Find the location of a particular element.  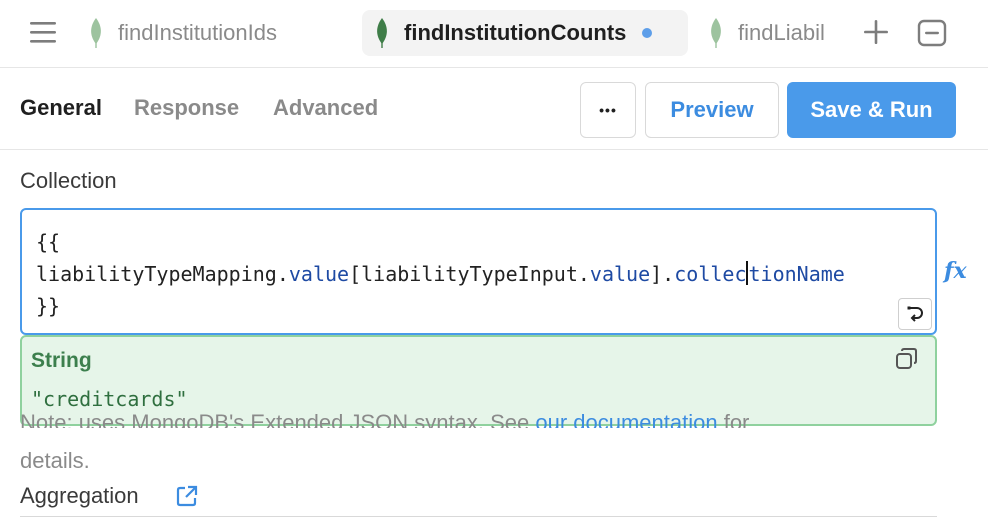

evaluated-type: String is located at coordinates (61, 360).